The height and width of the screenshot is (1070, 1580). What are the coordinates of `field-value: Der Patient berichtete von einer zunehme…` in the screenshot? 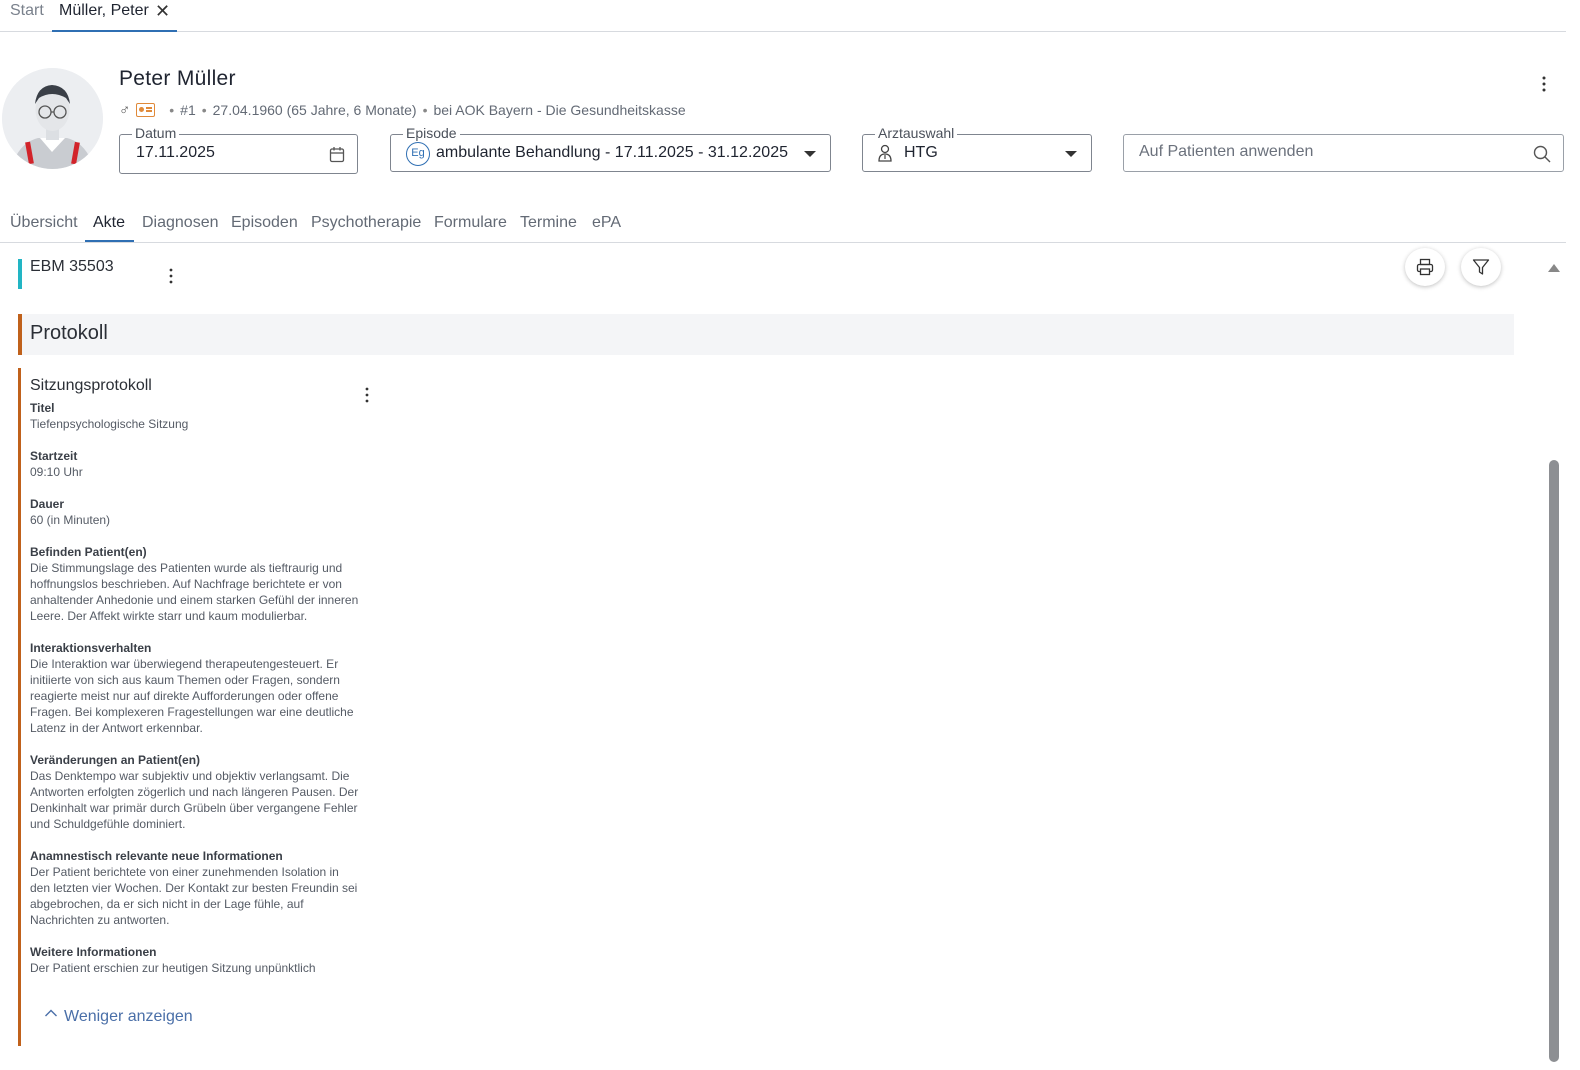 It's located at (194, 896).